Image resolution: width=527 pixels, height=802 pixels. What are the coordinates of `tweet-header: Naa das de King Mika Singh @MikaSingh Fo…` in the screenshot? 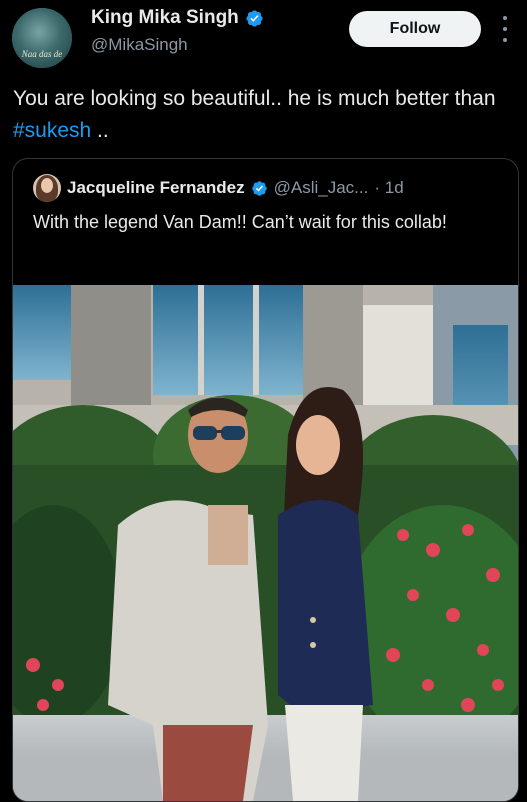 It's located at (263, 40).